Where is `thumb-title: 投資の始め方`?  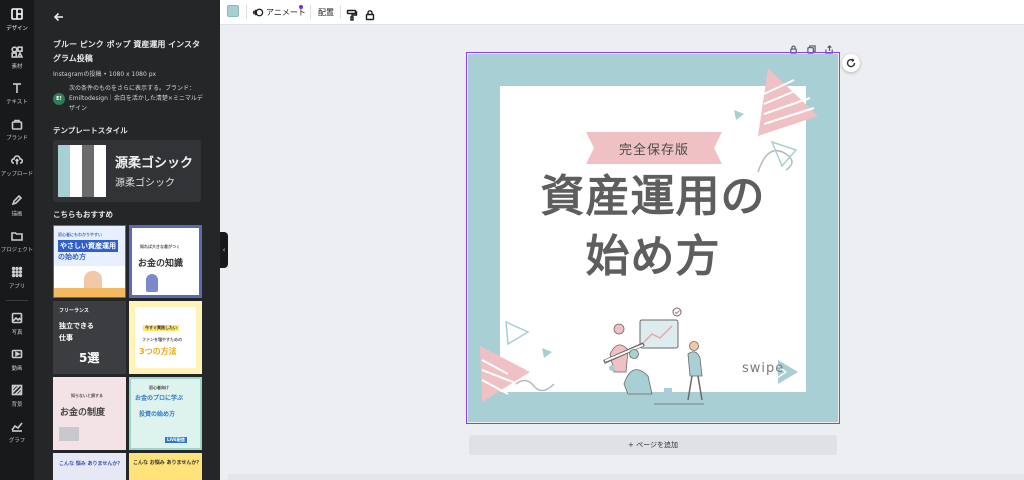
thumb-title: 投資の始め方 is located at coordinates (157, 414).